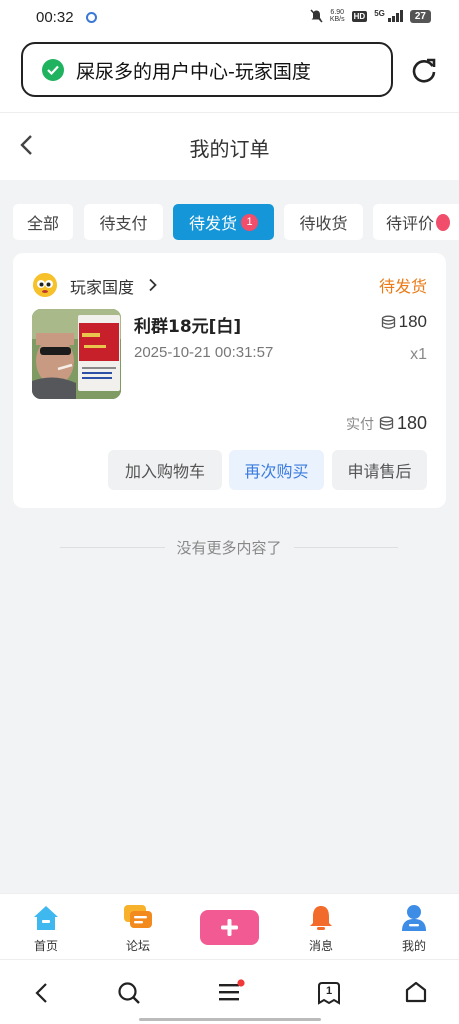  I want to click on tabs-count: 1, so click(329, 991).